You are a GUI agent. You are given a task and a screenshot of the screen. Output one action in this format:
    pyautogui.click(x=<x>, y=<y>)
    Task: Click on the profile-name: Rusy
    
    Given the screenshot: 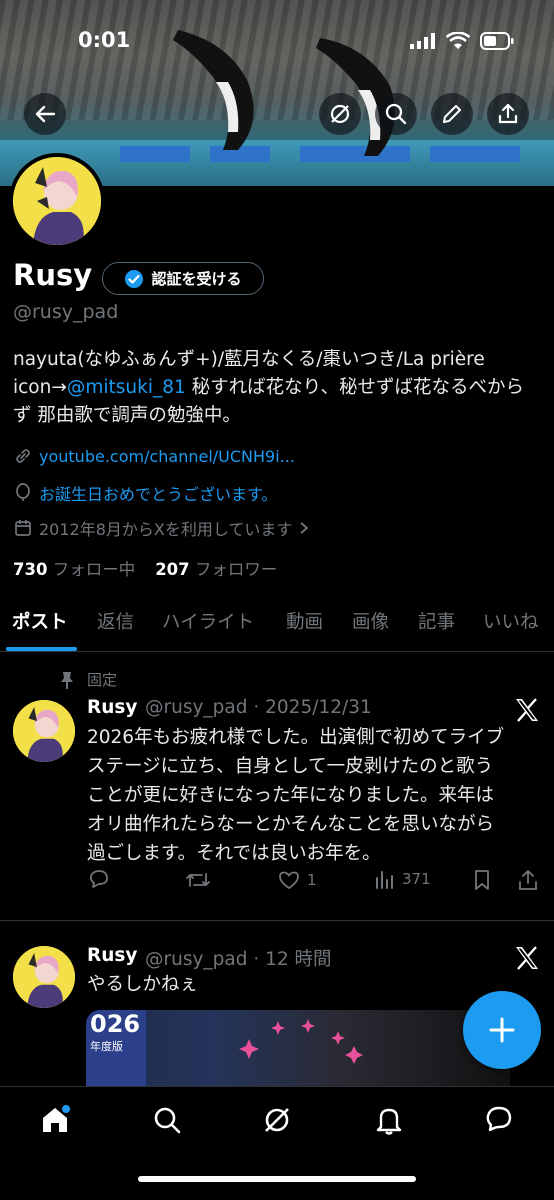 What is the action you would take?
    pyautogui.click(x=53, y=275)
    